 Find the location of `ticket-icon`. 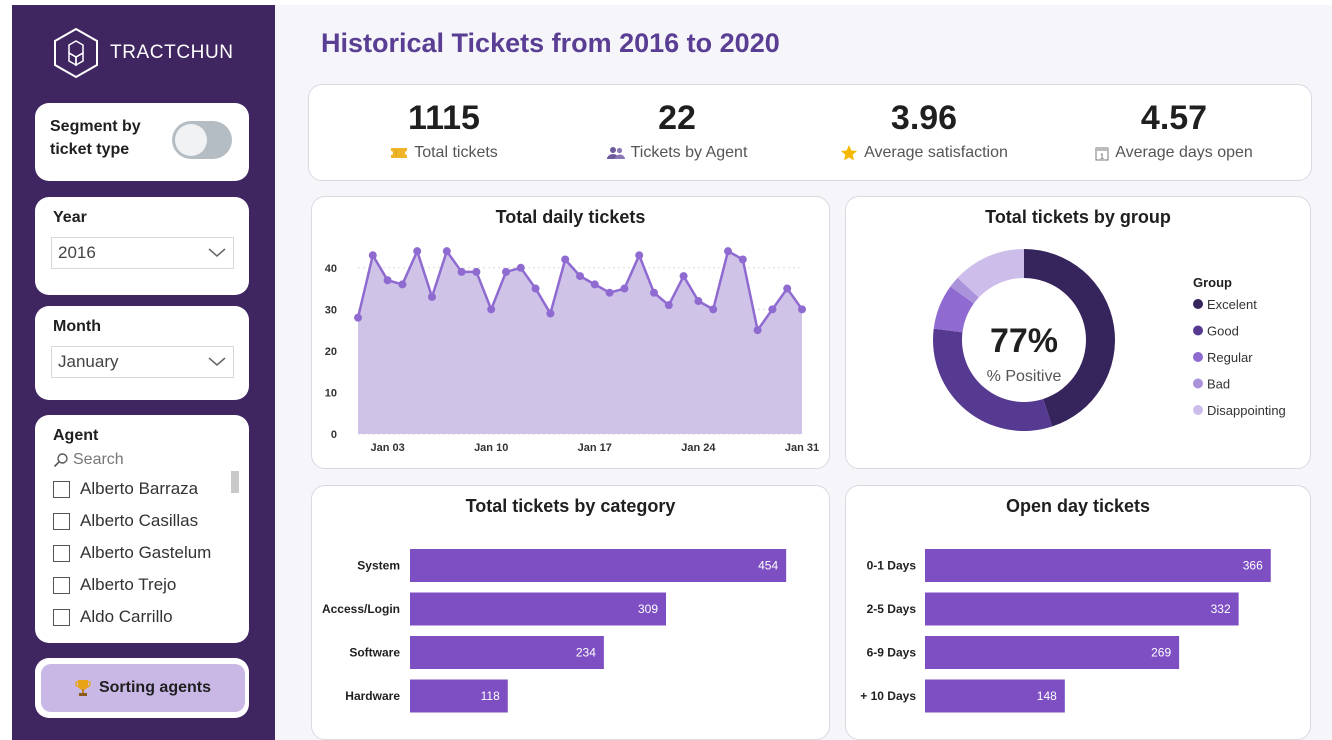

ticket-icon is located at coordinates (399, 153).